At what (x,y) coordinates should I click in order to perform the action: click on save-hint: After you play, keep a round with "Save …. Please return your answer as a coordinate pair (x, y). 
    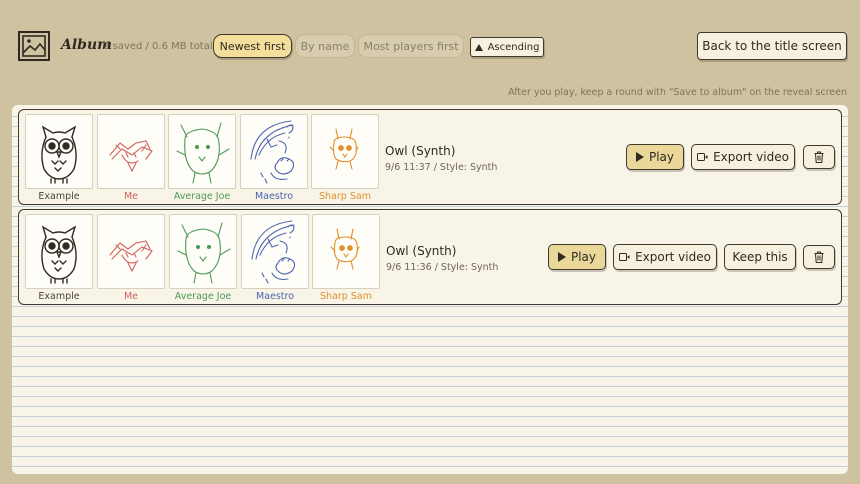
    Looking at the image, I should click on (677, 92).